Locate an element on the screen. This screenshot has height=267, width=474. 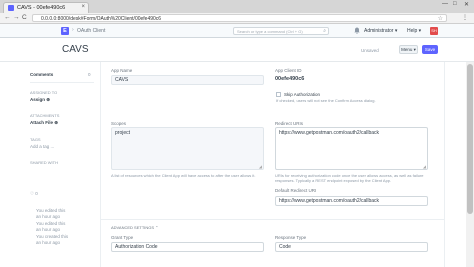
app-client-id-value: 00efe490c6 is located at coordinates (290, 79).